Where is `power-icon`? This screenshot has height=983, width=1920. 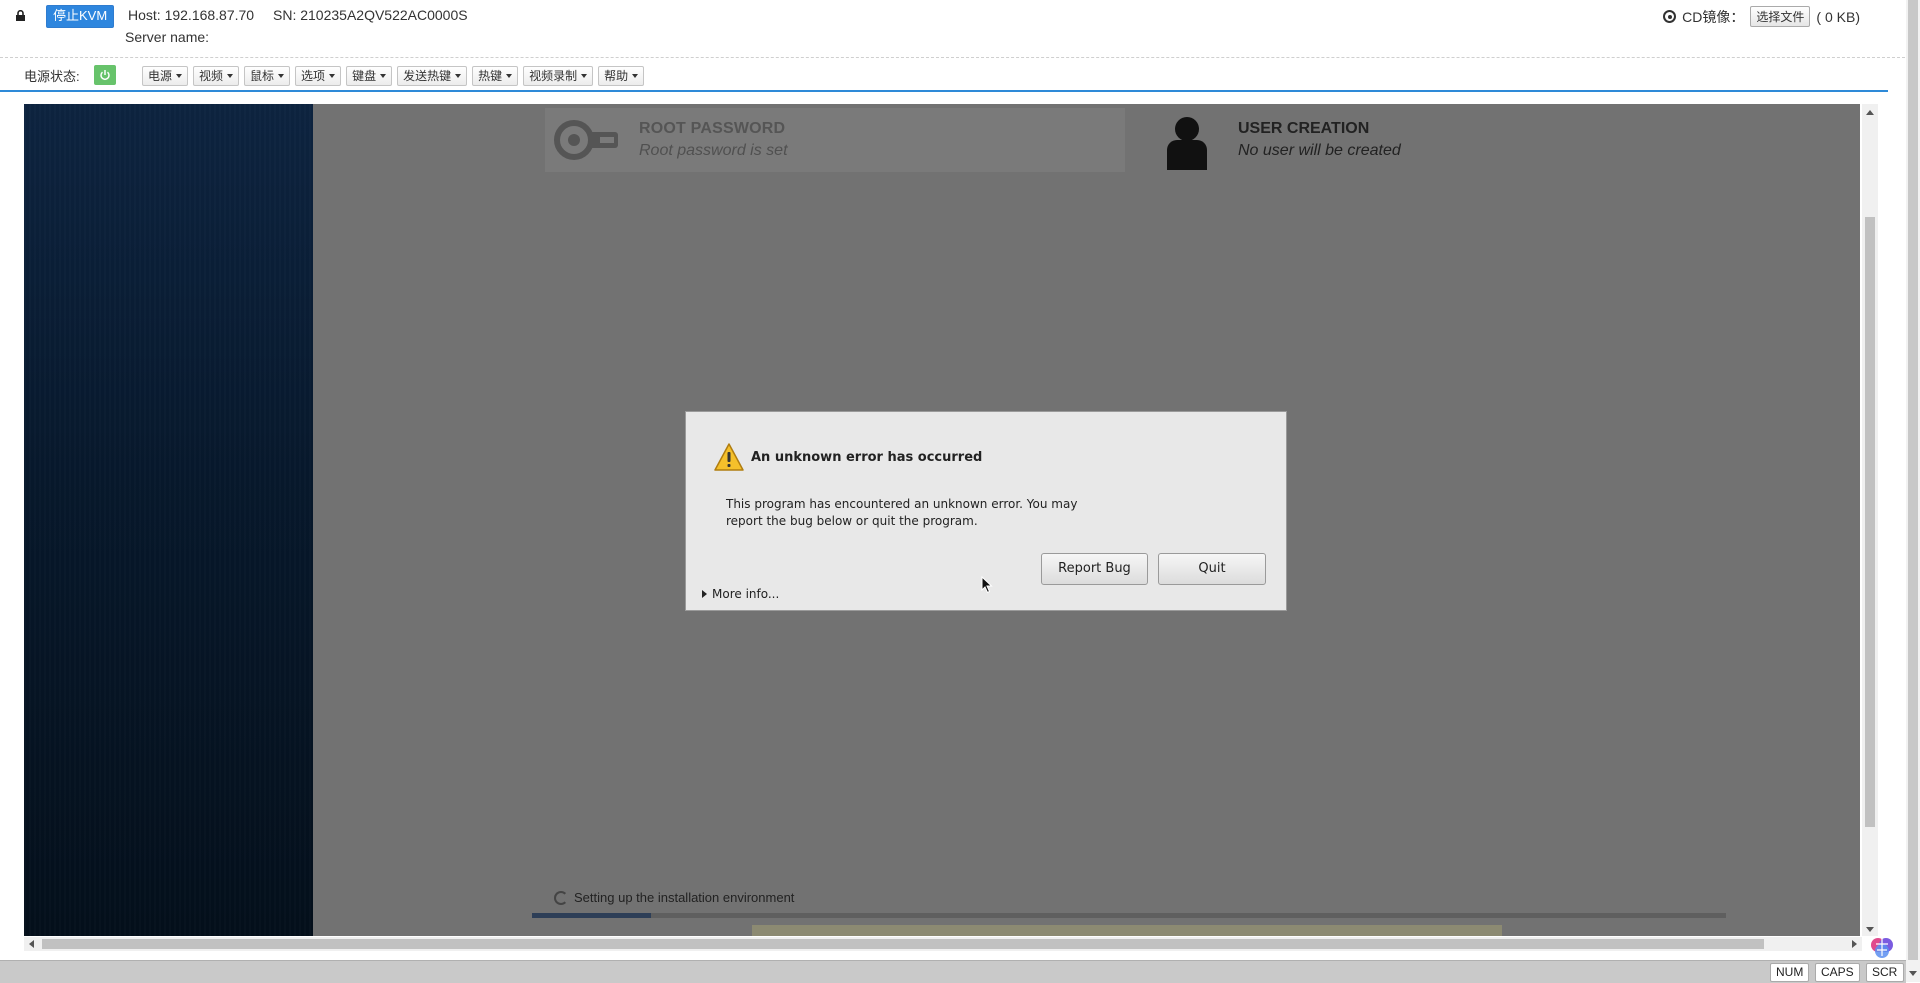
power-icon is located at coordinates (105, 75).